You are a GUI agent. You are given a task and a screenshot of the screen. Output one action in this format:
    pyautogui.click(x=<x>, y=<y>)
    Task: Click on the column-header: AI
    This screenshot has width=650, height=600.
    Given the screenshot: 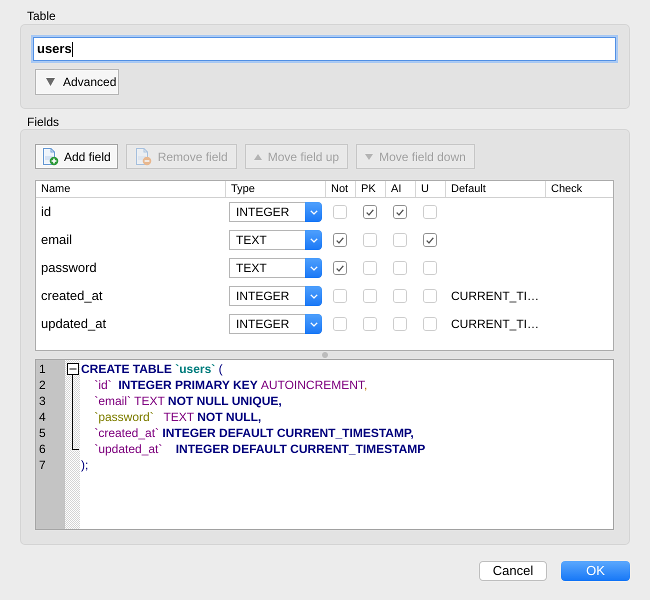 What is the action you would take?
    pyautogui.click(x=401, y=189)
    